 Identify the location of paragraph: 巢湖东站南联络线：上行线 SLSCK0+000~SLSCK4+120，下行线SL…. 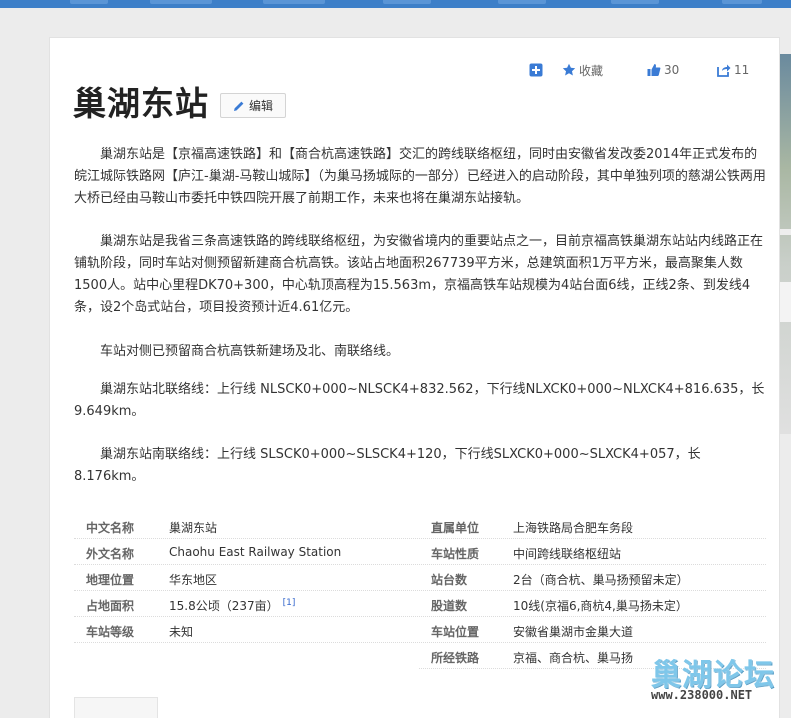
(387, 465).